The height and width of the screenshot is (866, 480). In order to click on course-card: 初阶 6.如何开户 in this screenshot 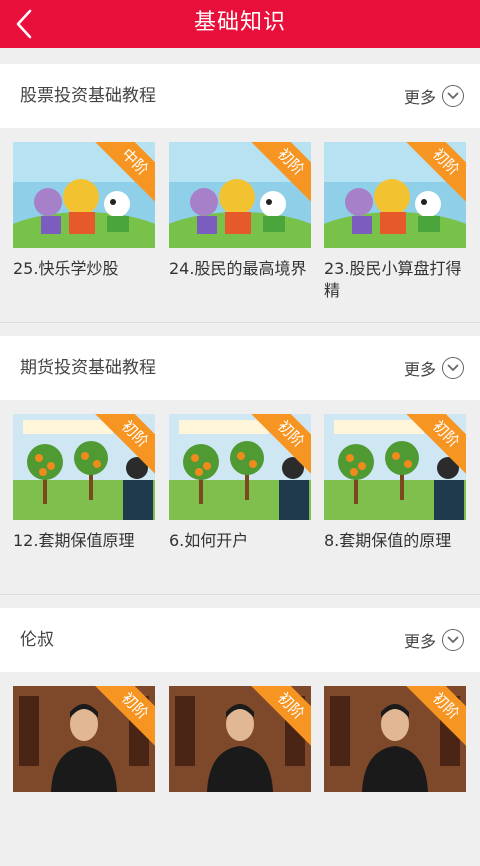, I will do `click(240, 483)`.